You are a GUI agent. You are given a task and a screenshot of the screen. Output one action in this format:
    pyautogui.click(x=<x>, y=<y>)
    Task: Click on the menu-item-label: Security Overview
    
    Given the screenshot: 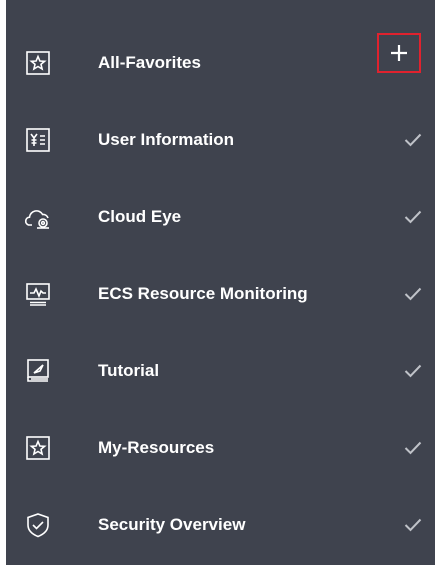 What is the action you would take?
    pyautogui.click(x=172, y=524)
    